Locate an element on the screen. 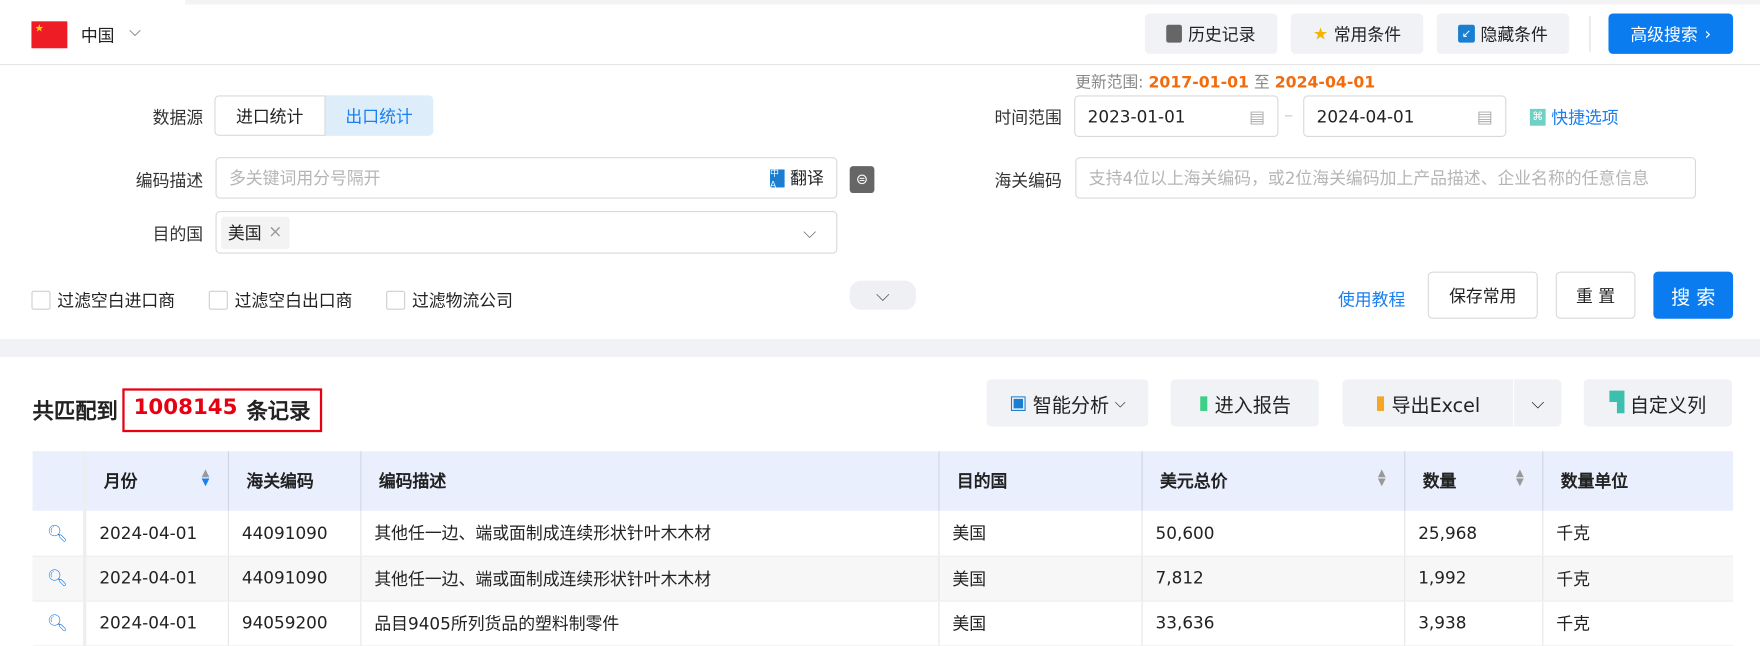  header-action is located at coordinates (59, 481).